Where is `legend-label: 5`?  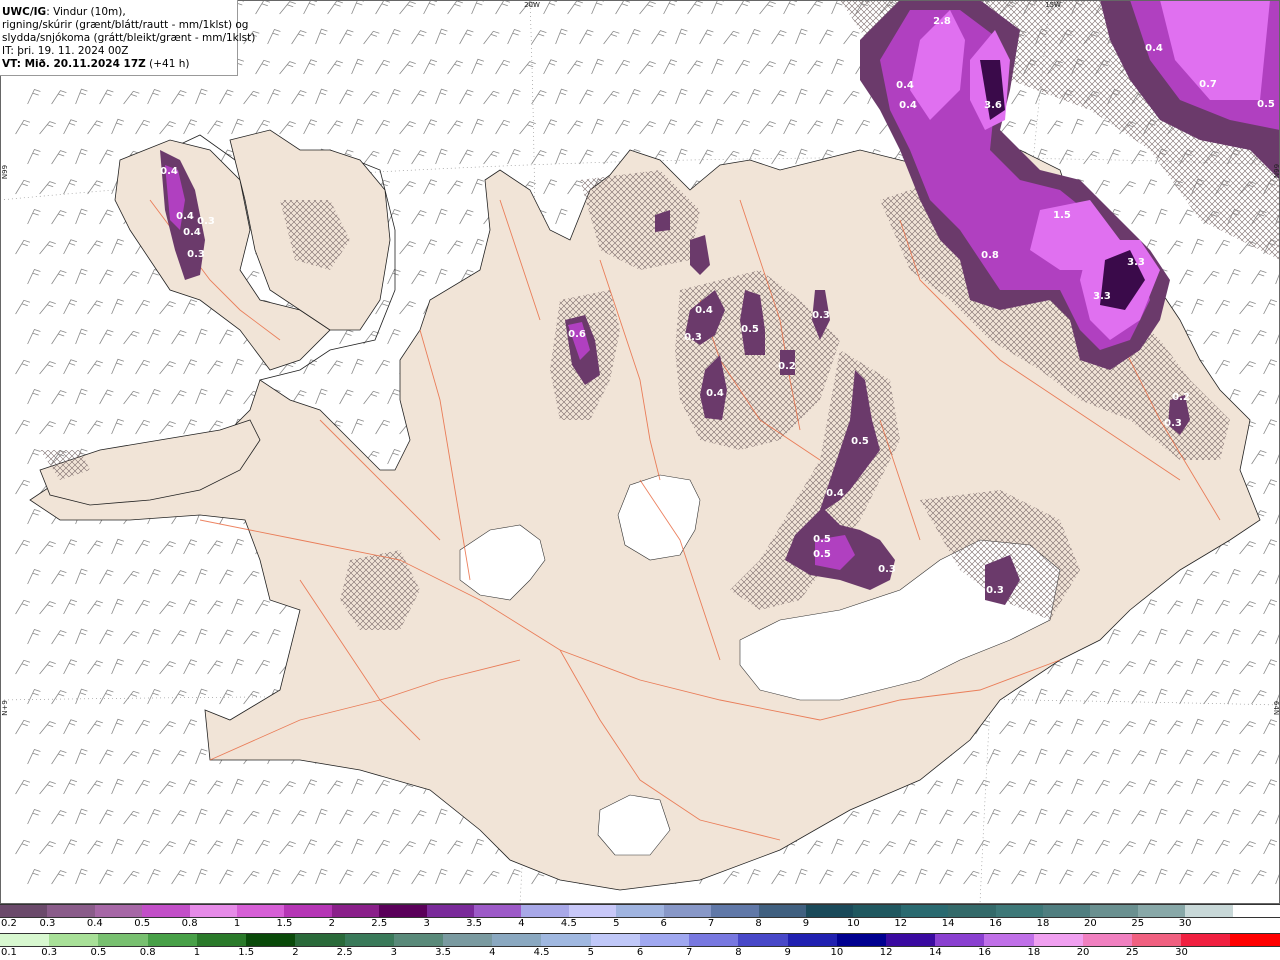
legend-label: 5 is located at coordinates (590, 952).